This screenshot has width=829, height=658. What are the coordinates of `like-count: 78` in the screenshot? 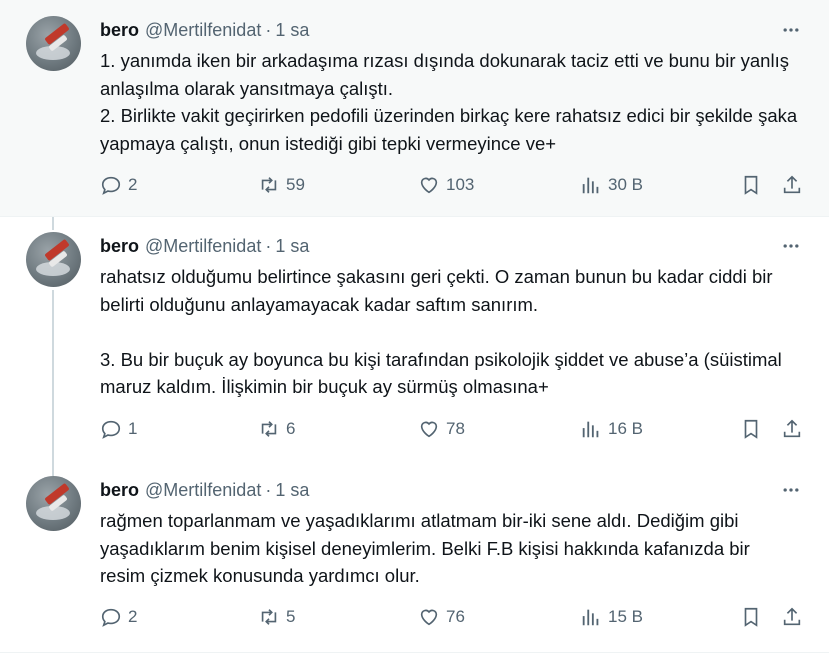 It's located at (455, 428).